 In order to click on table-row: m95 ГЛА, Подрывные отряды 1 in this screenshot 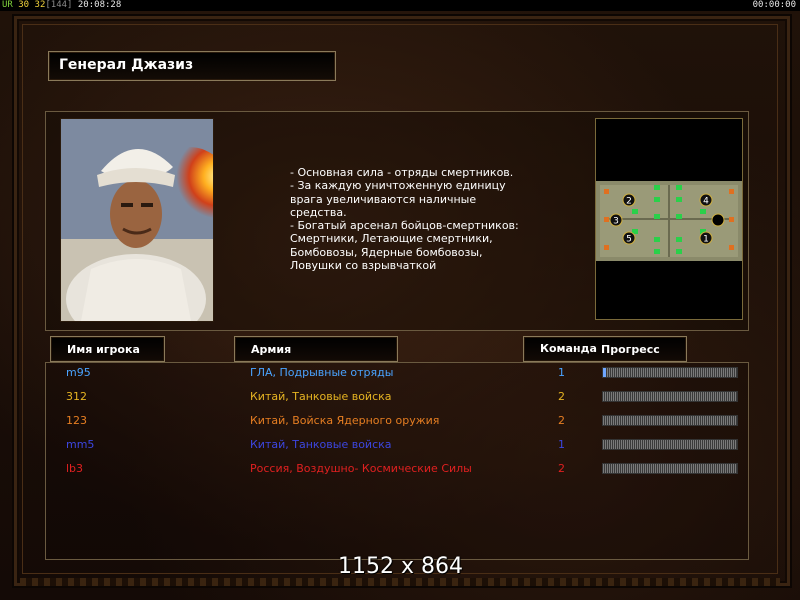, I will do `click(400, 378)`.